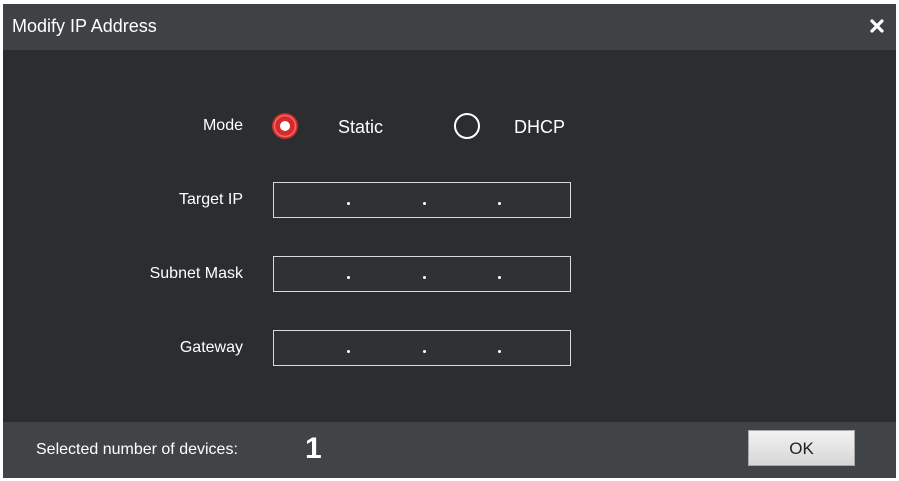 This screenshot has width=899, height=481. What do you see at coordinates (467, 126) in the screenshot?
I see `radio-dhcp` at bounding box center [467, 126].